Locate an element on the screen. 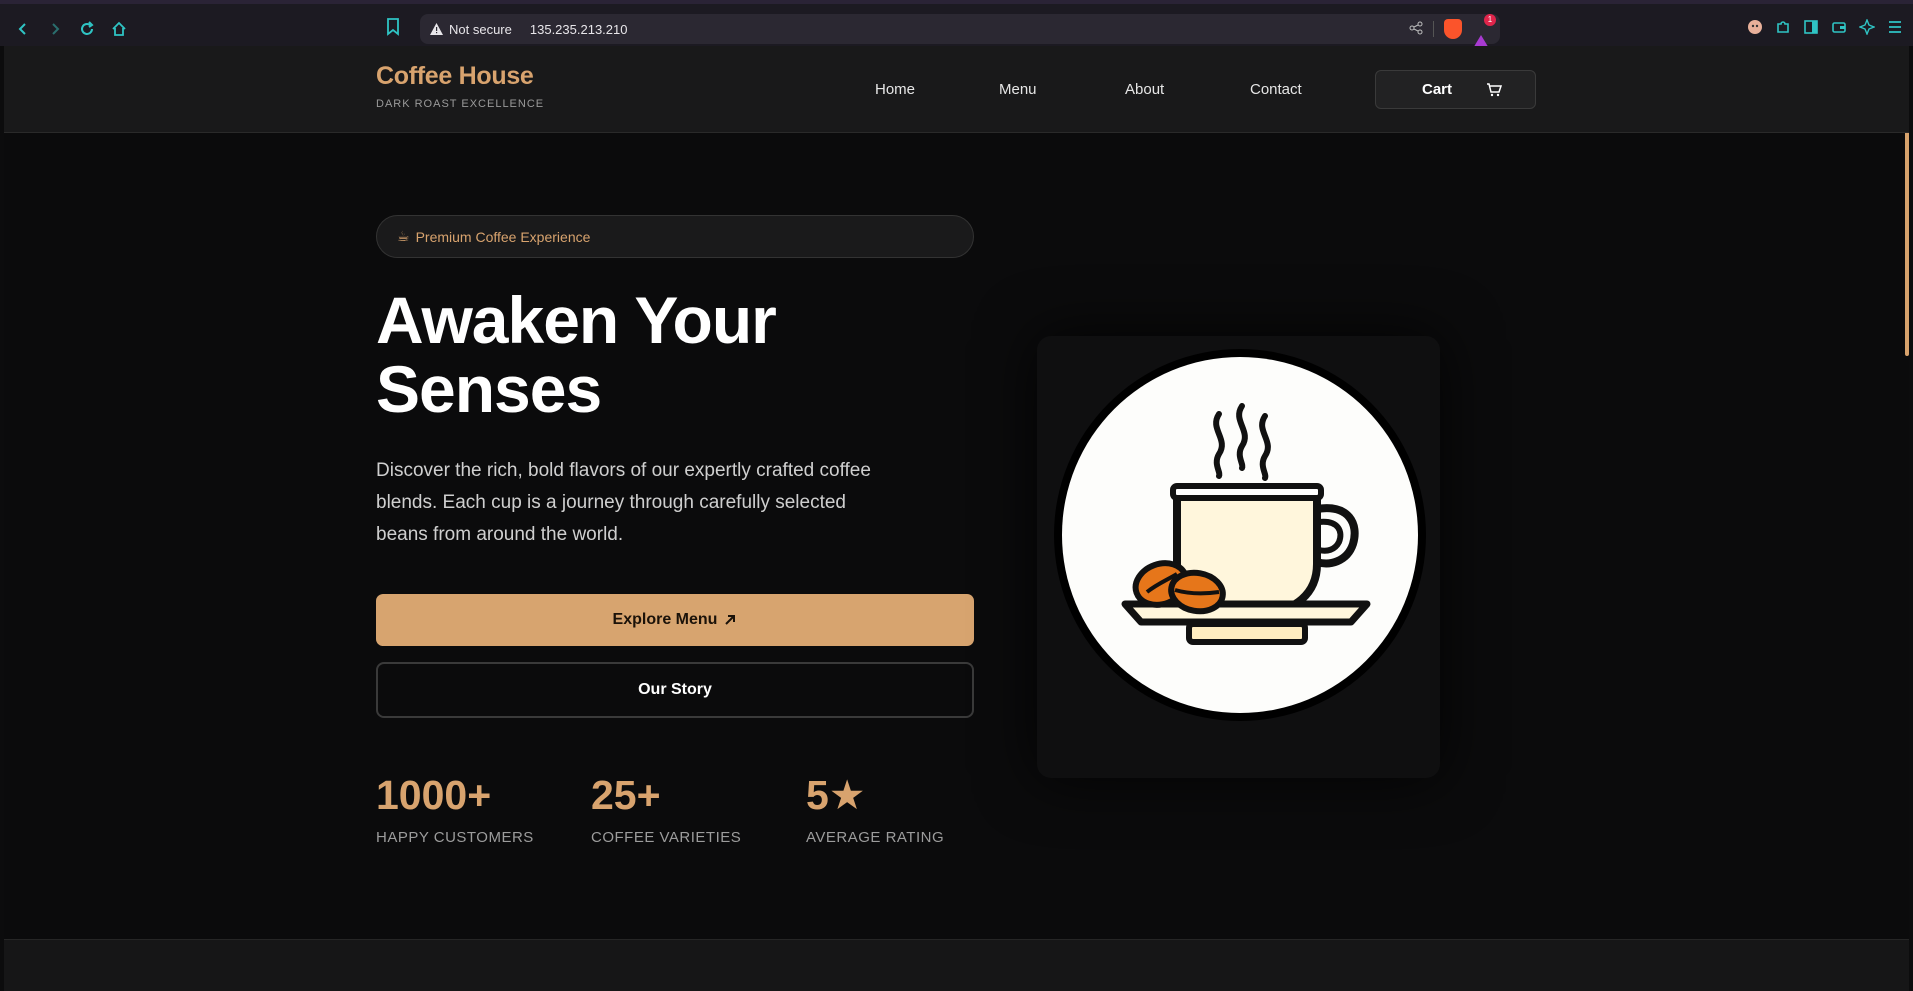  wallet-icon is located at coordinates (1839, 27).